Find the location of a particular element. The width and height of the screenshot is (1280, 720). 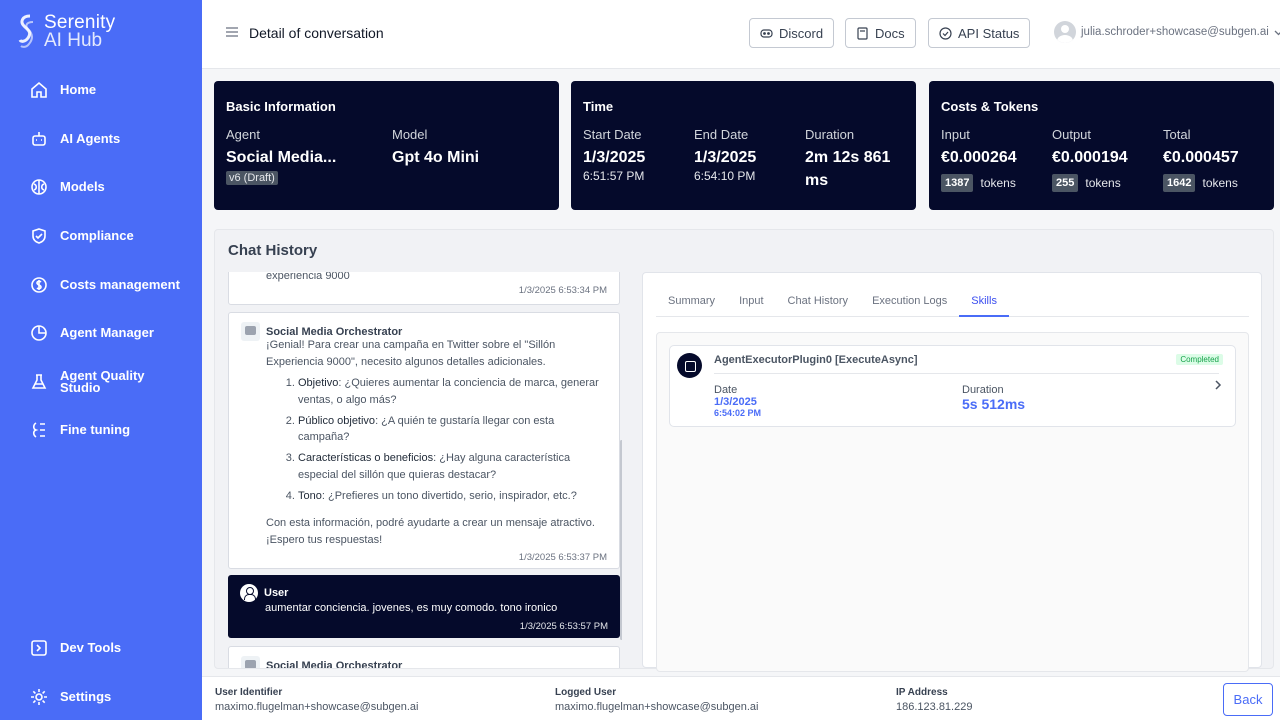

sidebar-item-agent-manager: Agent Manager is located at coordinates (101, 333).